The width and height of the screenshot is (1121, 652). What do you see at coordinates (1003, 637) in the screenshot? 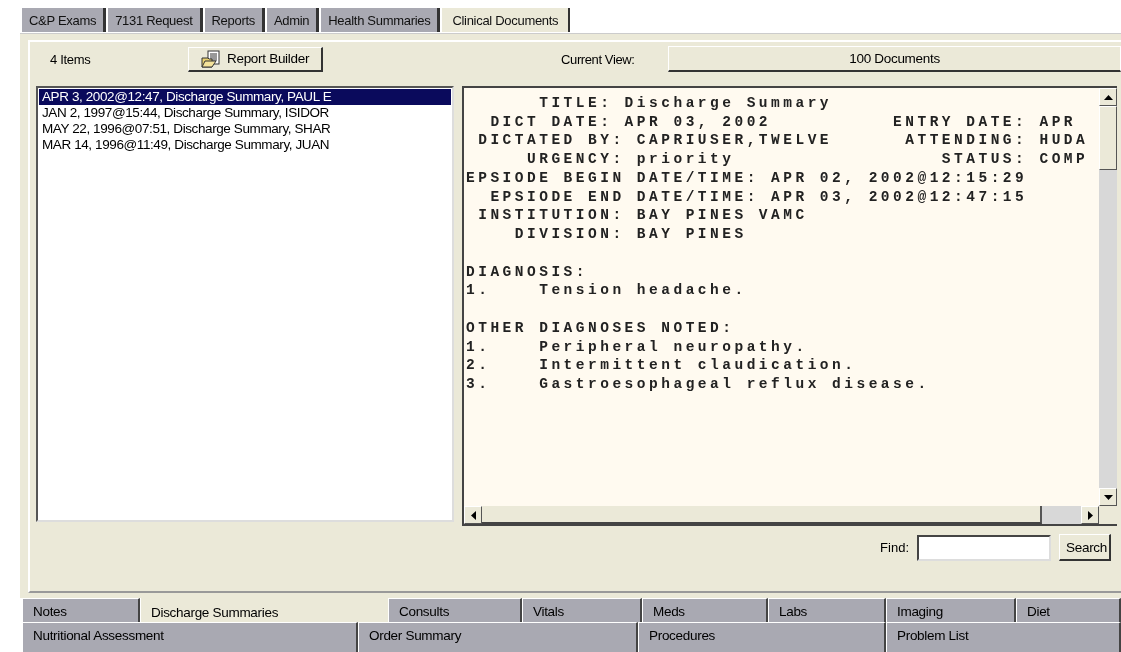
I see `tab: Problem List` at bounding box center [1003, 637].